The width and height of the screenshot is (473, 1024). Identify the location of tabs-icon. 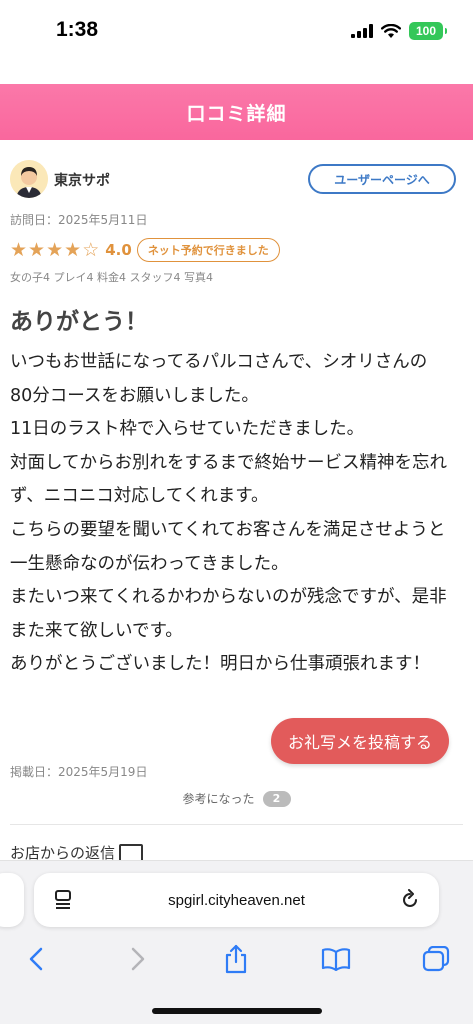
(436, 959).